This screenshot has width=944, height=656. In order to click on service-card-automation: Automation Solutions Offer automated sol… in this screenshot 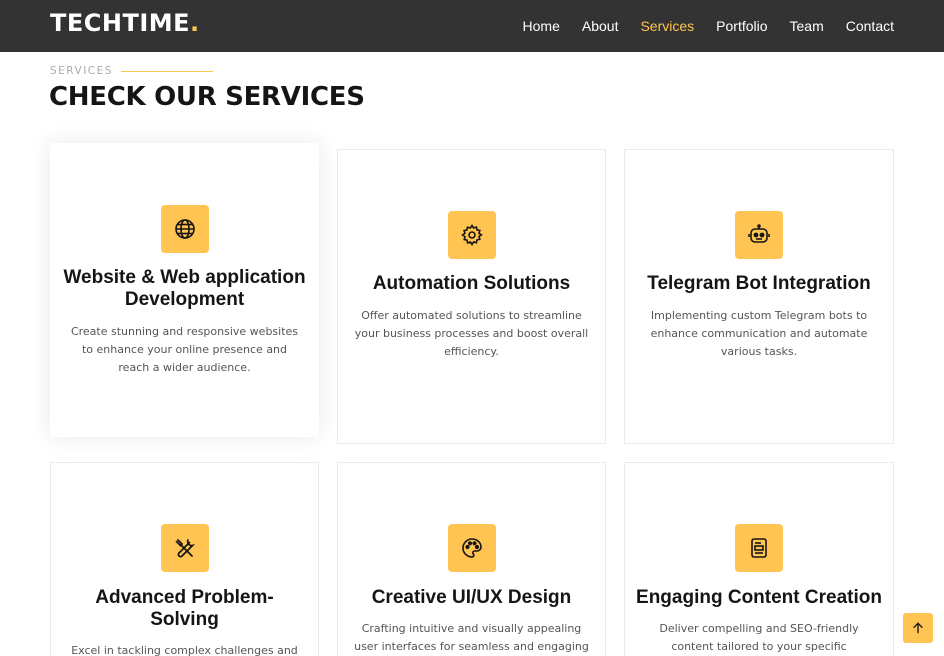, I will do `click(471, 296)`.